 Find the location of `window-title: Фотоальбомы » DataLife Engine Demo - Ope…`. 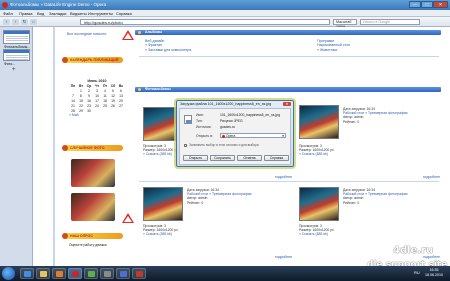

window-title: Фотоальбомы » DataLife Engine Demo - Ope… is located at coordinates (58, 4).